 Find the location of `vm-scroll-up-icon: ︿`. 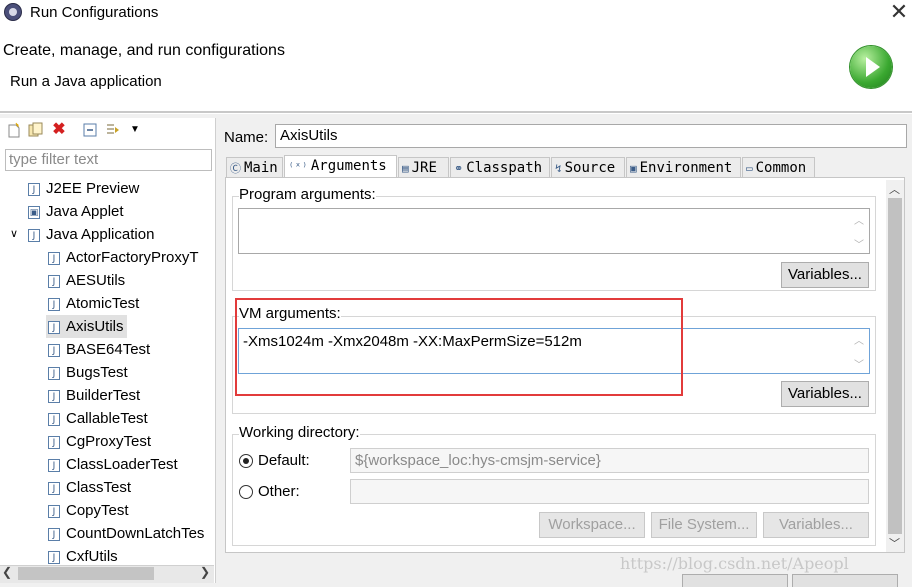

vm-scroll-up-icon: ︿ is located at coordinates (859, 339).